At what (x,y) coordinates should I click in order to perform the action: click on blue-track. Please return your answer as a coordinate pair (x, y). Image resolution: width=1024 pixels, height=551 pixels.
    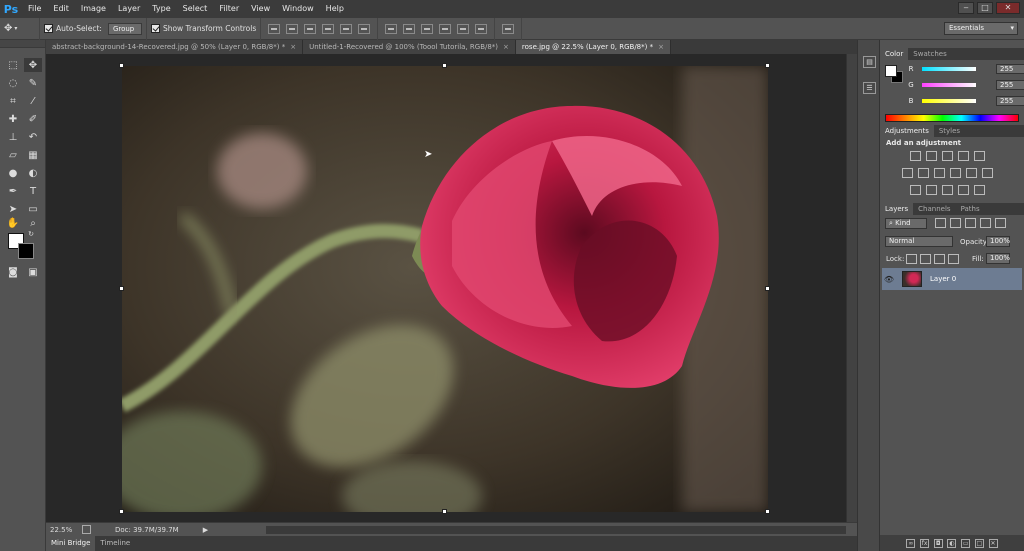
    Looking at the image, I should click on (949, 101).